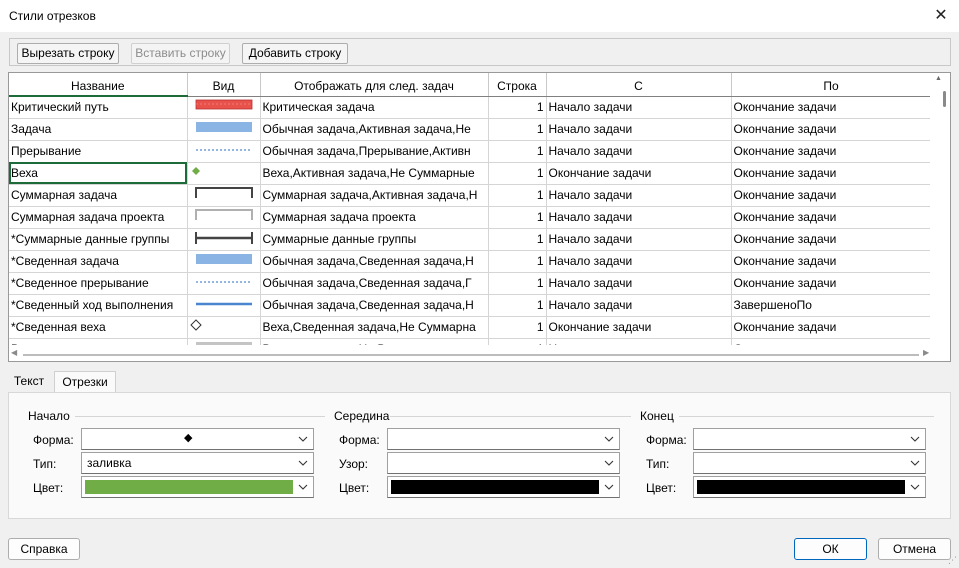  What do you see at coordinates (374, 151) in the screenshot?
I see `cell-show-for: Обычная задача,Прерывание,Активн` at bounding box center [374, 151].